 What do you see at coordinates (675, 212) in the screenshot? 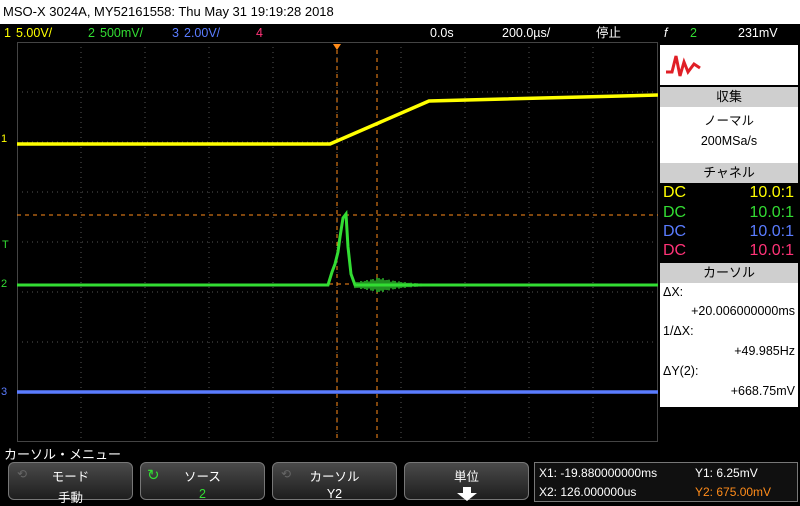
I see `ch2-coupling: DC` at bounding box center [675, 212].